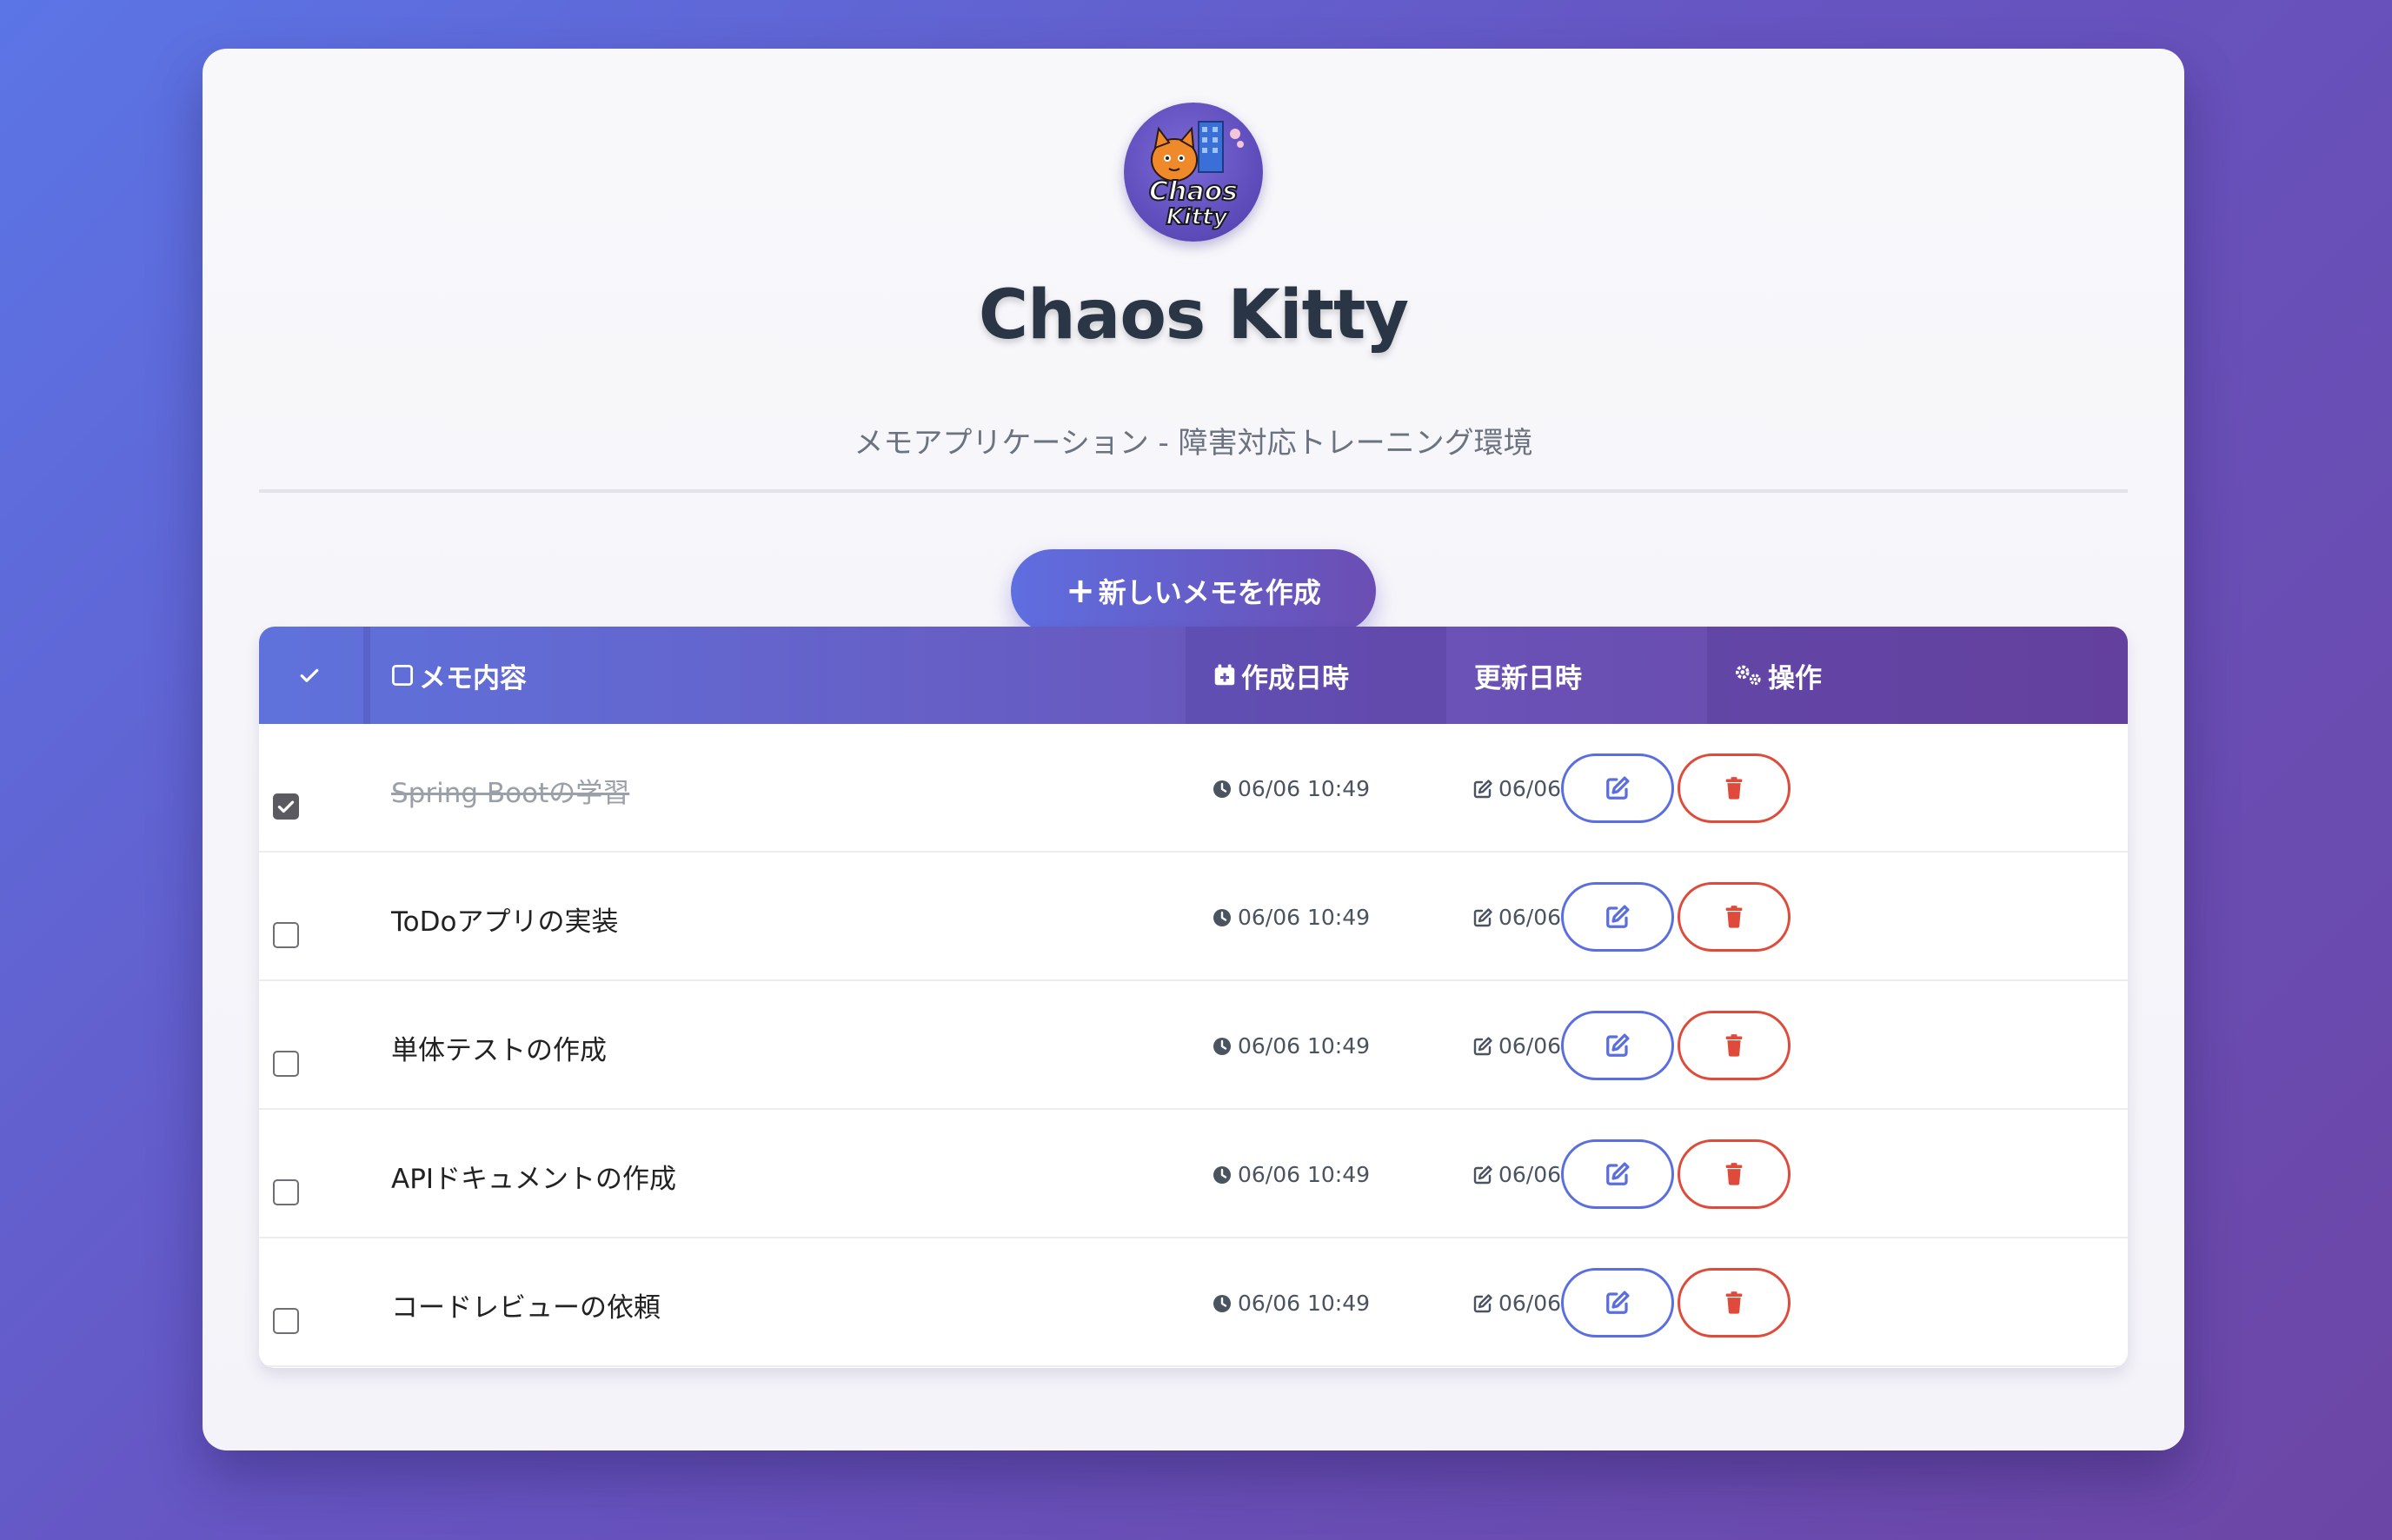  I want to click on memo-content: Spring Bootの学習, so click(510, 793).